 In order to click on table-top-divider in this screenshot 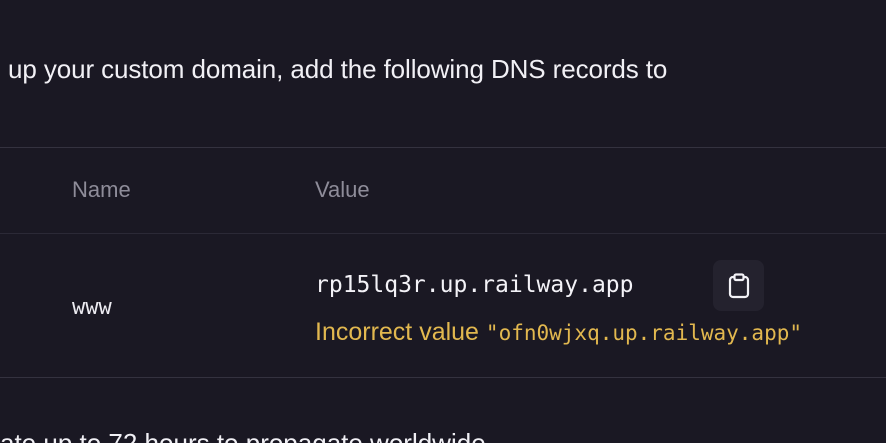, I will do `click(443, 147)`.